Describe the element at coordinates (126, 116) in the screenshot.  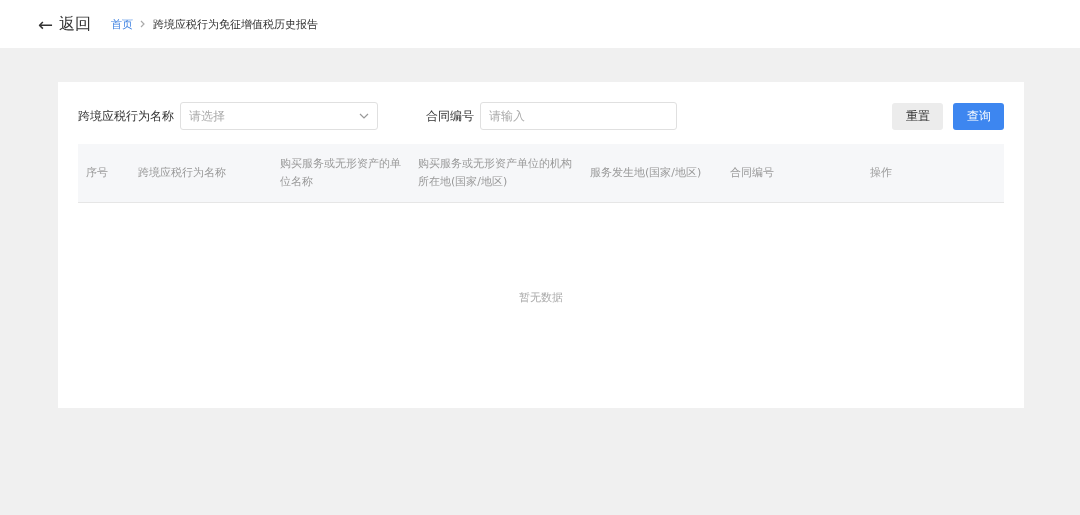
I see `filter-label: 跨境应税行为名称` at that location.